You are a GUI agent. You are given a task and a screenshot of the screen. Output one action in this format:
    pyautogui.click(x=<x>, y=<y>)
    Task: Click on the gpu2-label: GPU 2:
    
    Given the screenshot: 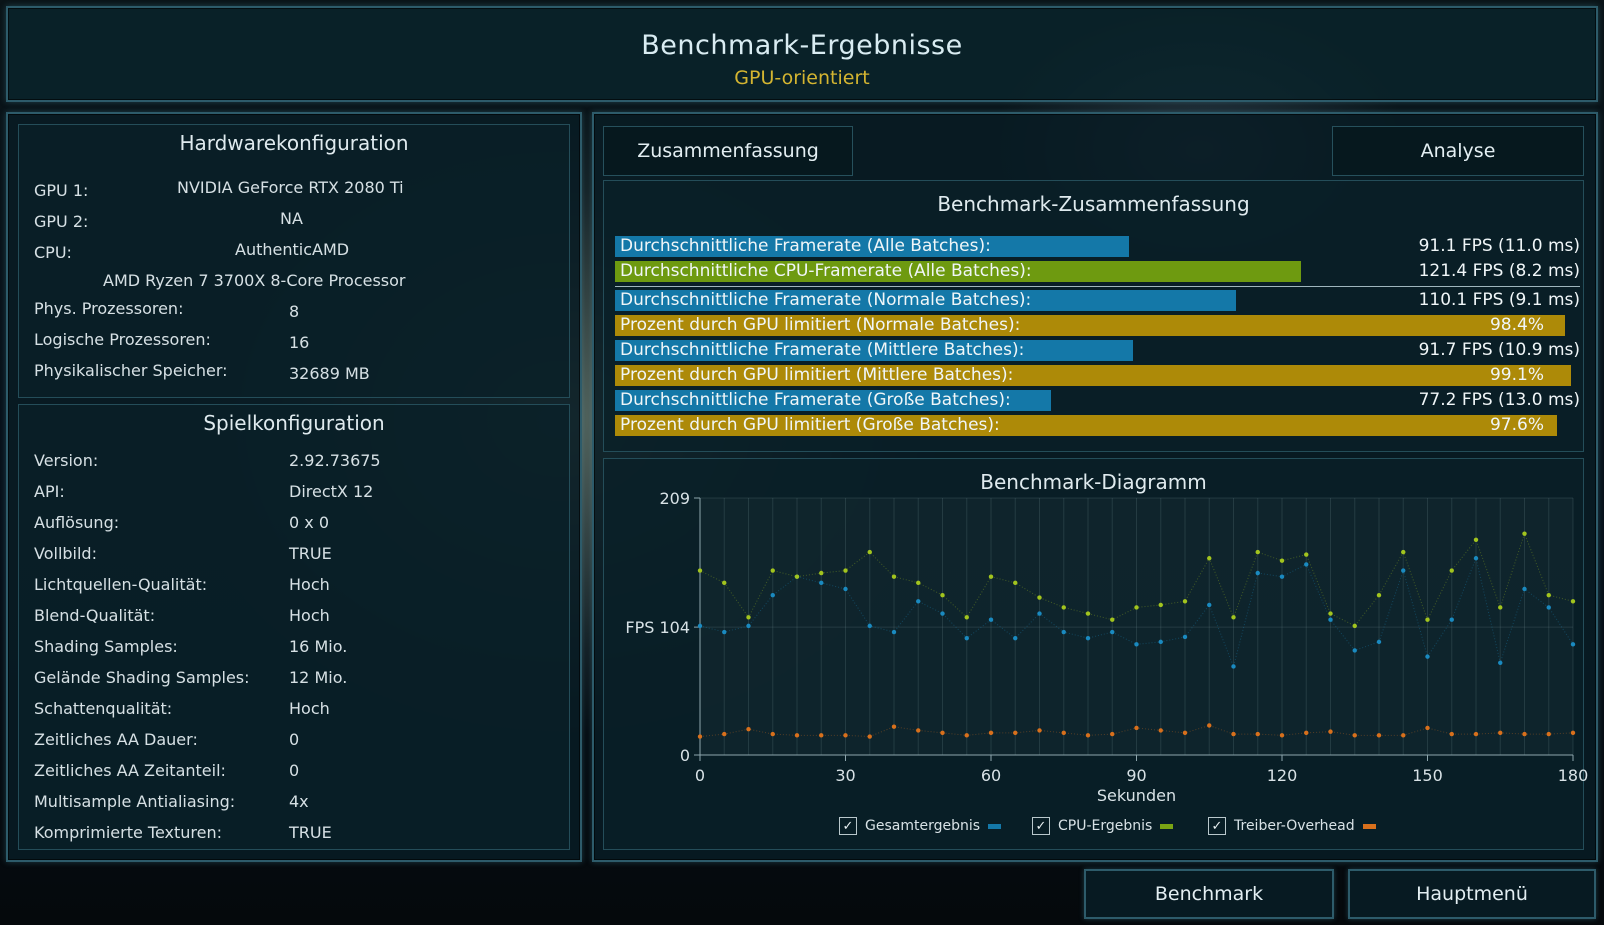 What is the action you would take?
    pyautogui.click(x=61, y=221)
    